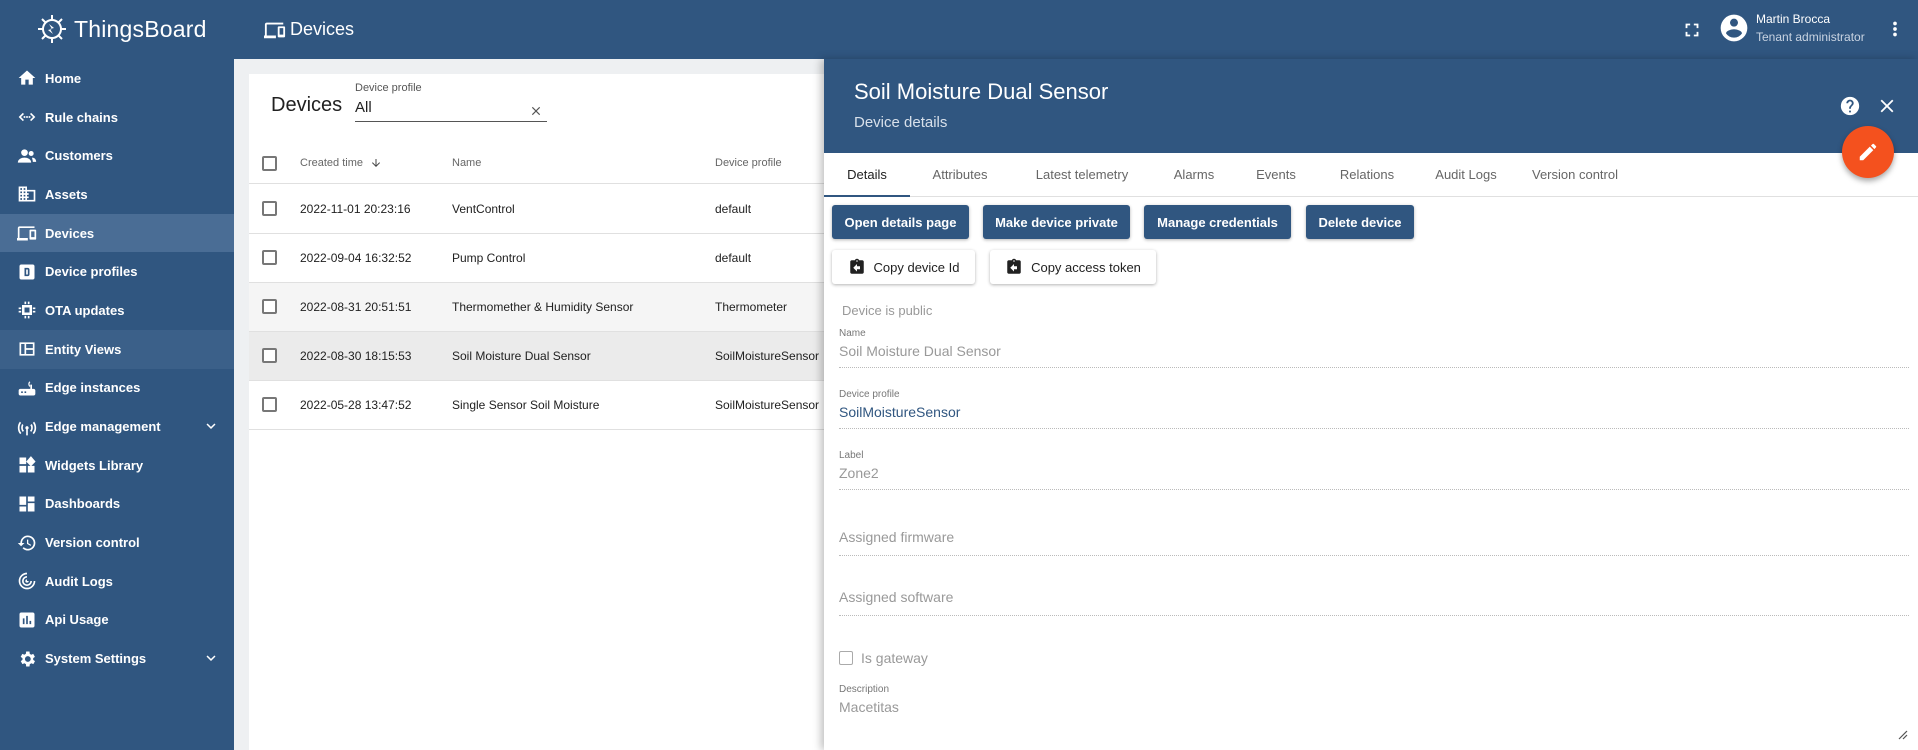 The width and height of the screenshot is (1918, 750). Describe the element at coordinates (526, 405) in the screenshot. I see `cell-name: Single Sensor Soil Moisture` at that location.